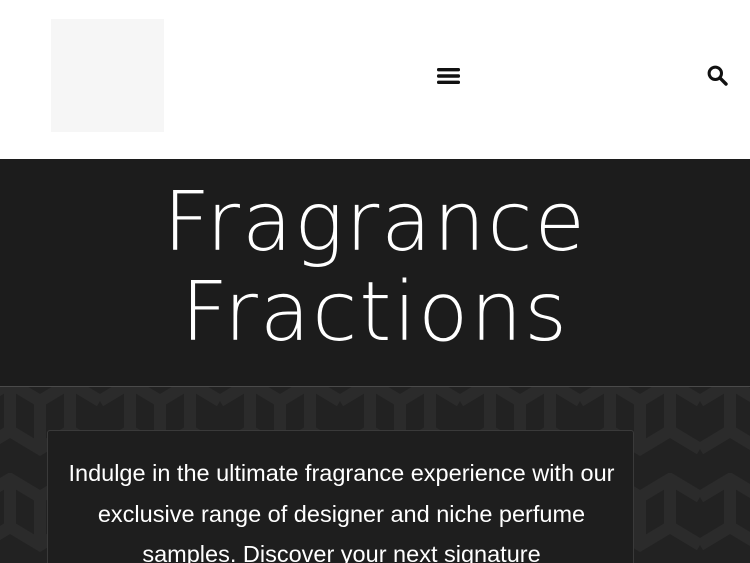  What do you see at coordinates (107, 75) in the screenshot?
I see `site-logo` at bounding box center [107, 75].